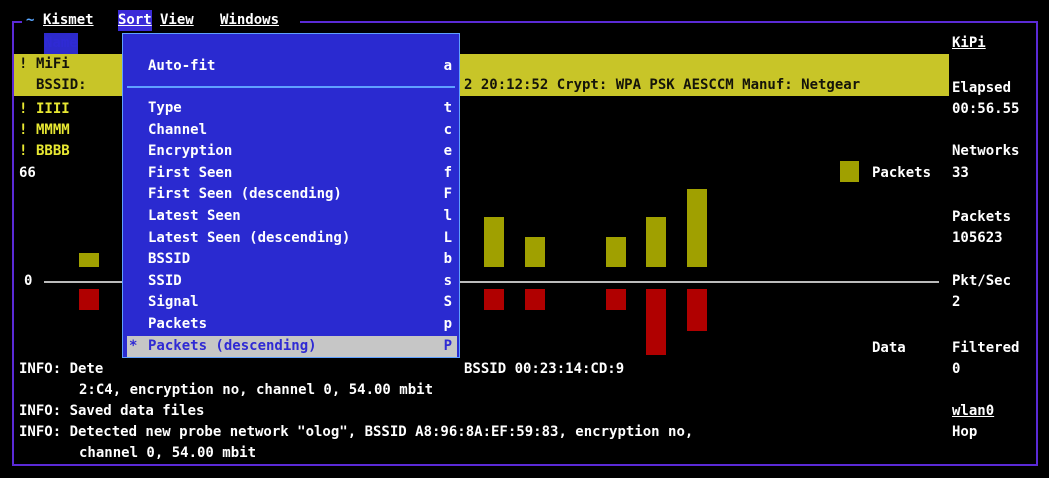 The width and height of the screenshot is (1049, 478). Describe the element at coordinates (169, 259) in the screenshot. I see `sort-menu-item-label: BSSID` at that location.